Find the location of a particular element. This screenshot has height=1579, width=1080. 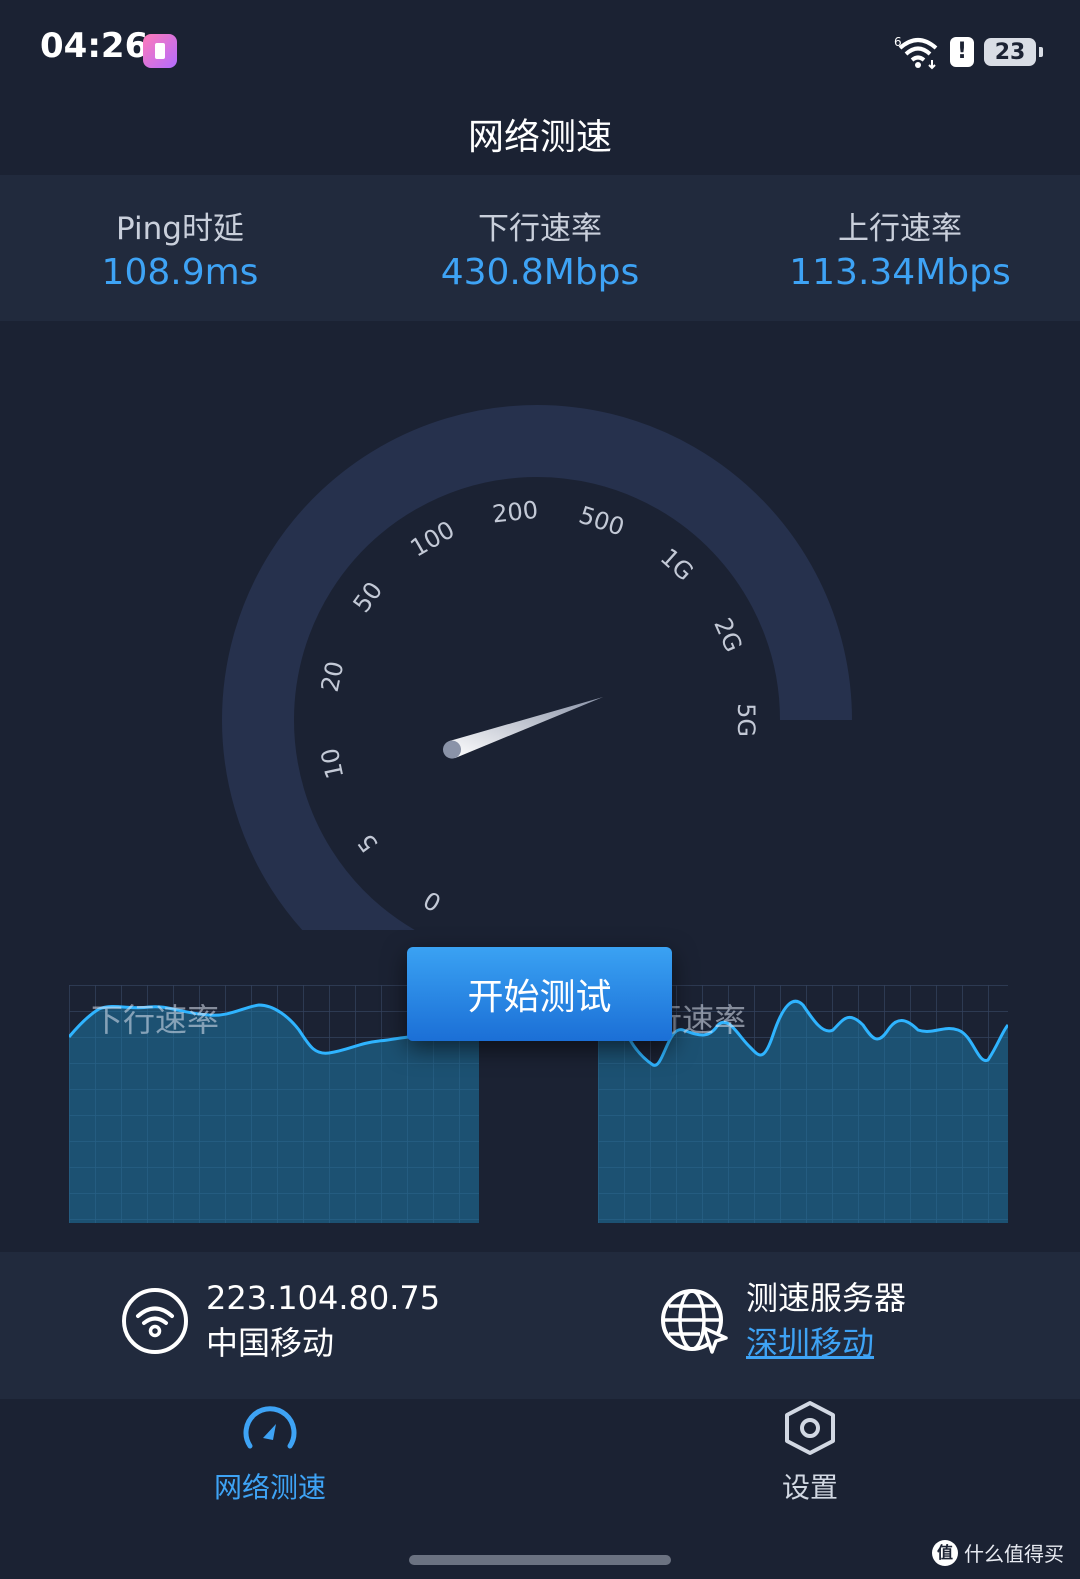

gauge-tick-label: 0 is located at coordinates (432, 901).